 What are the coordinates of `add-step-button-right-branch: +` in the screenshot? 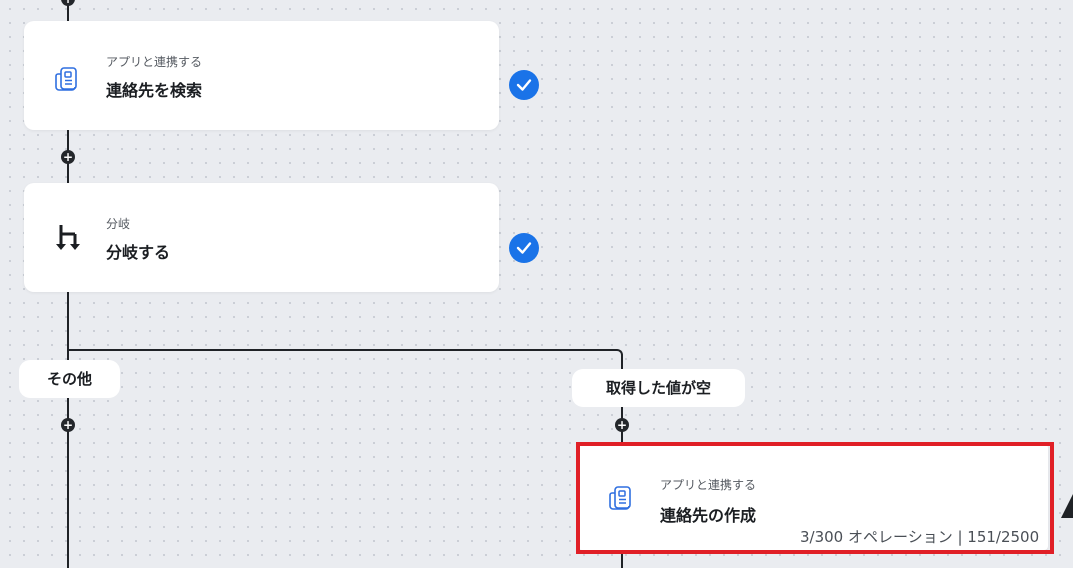 It's located at (622, 425).